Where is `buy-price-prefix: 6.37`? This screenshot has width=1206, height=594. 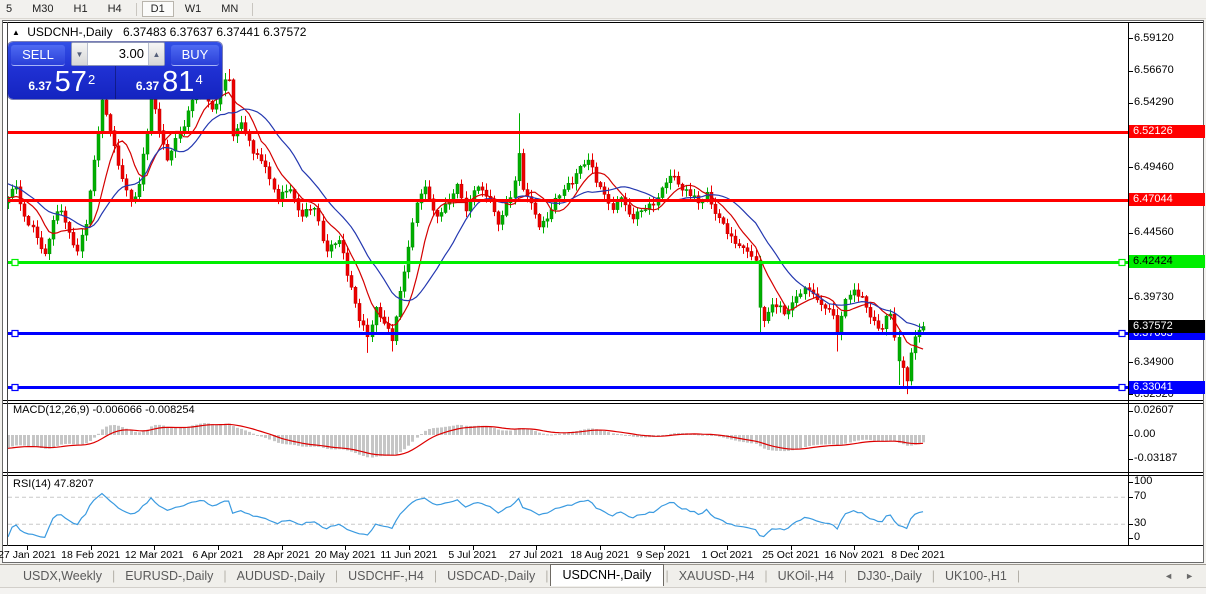 buy-price-prefix: 6.37 is located at coordinates (147, 86).